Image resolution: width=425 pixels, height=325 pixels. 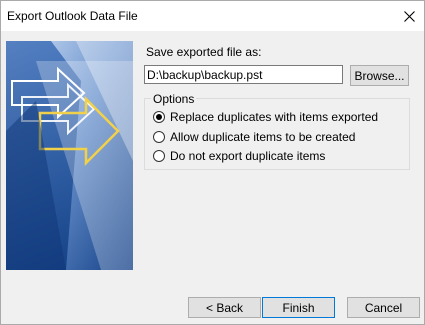 What do you see at coordinates (383, 307) in the screenshot?
I see `cancel-button: Cancel` at bounding box center [383, 307].